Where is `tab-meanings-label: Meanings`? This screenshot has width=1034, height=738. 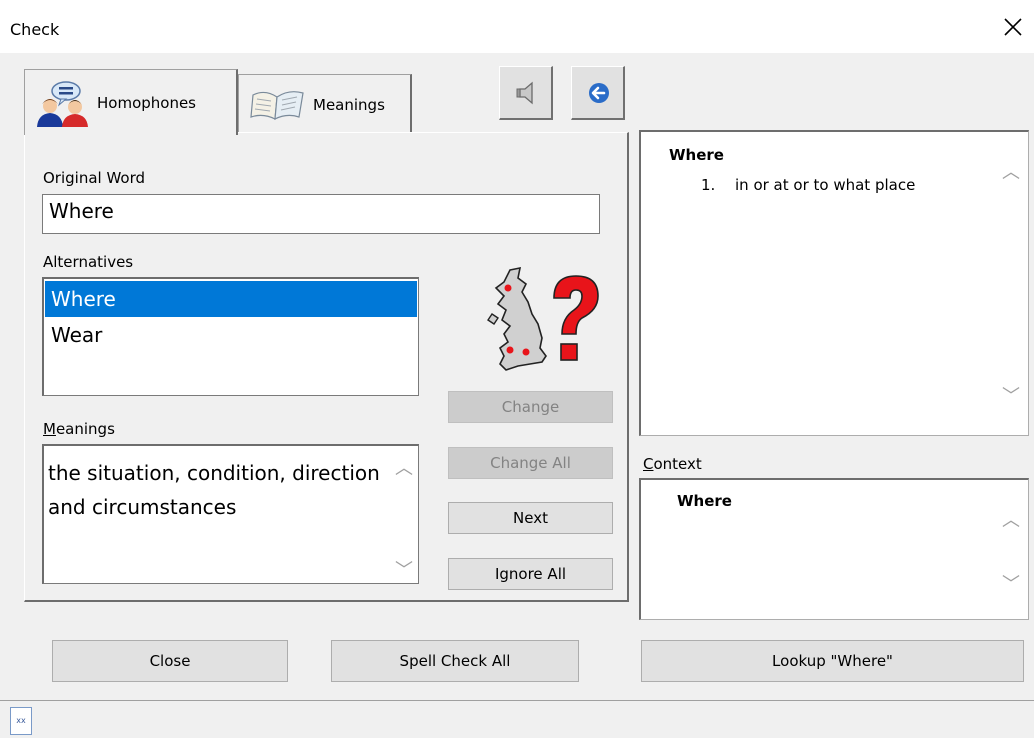 tab-meanings-label: Meanings is located at coordinates (349, 105).